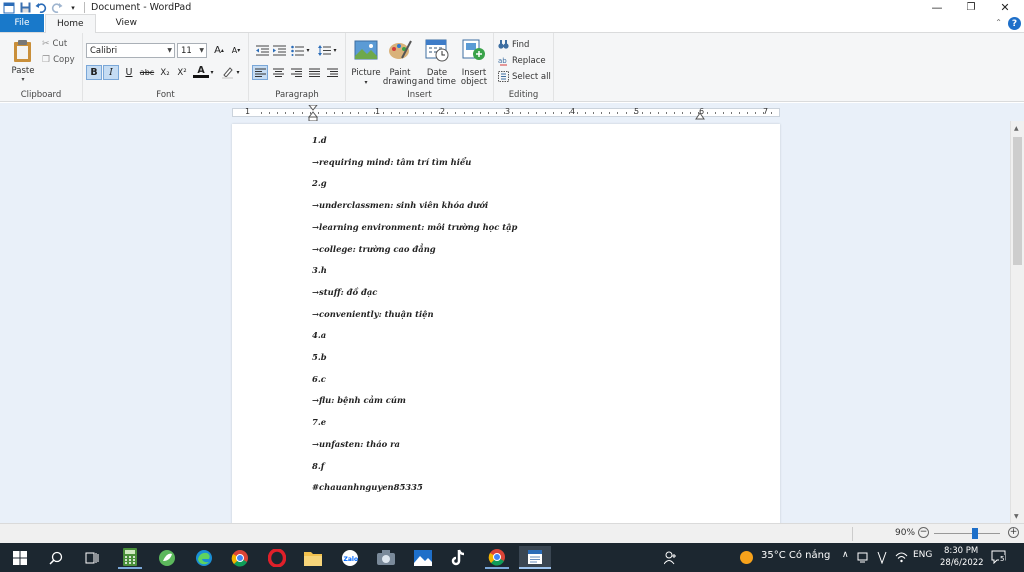 This screenshot has width=1024, height=572. I want to click on restore-icon: ❐, so click(971, 7).